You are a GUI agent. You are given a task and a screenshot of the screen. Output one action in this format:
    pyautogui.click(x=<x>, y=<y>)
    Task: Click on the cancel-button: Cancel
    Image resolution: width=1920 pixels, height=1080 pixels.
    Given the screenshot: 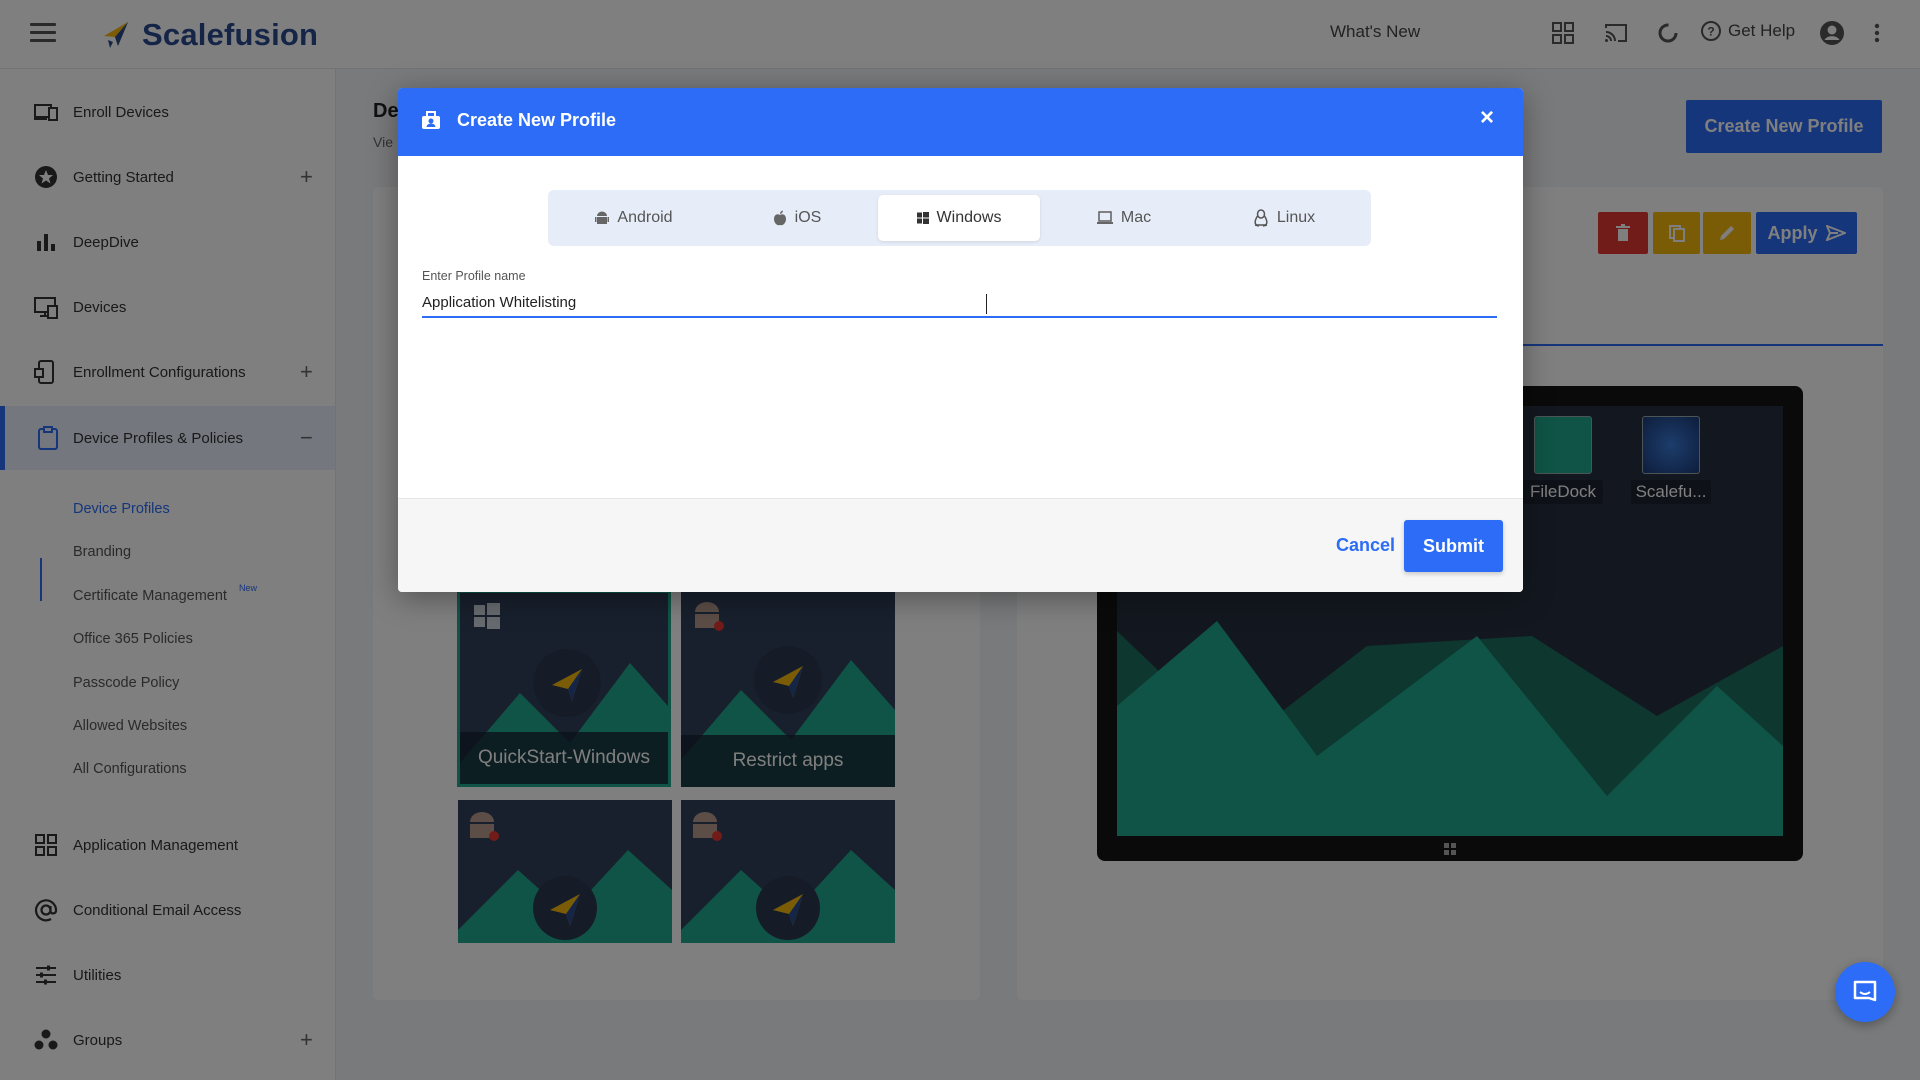 What is the action you would take?
    pyautogui.click(x=1365, y=545)
    